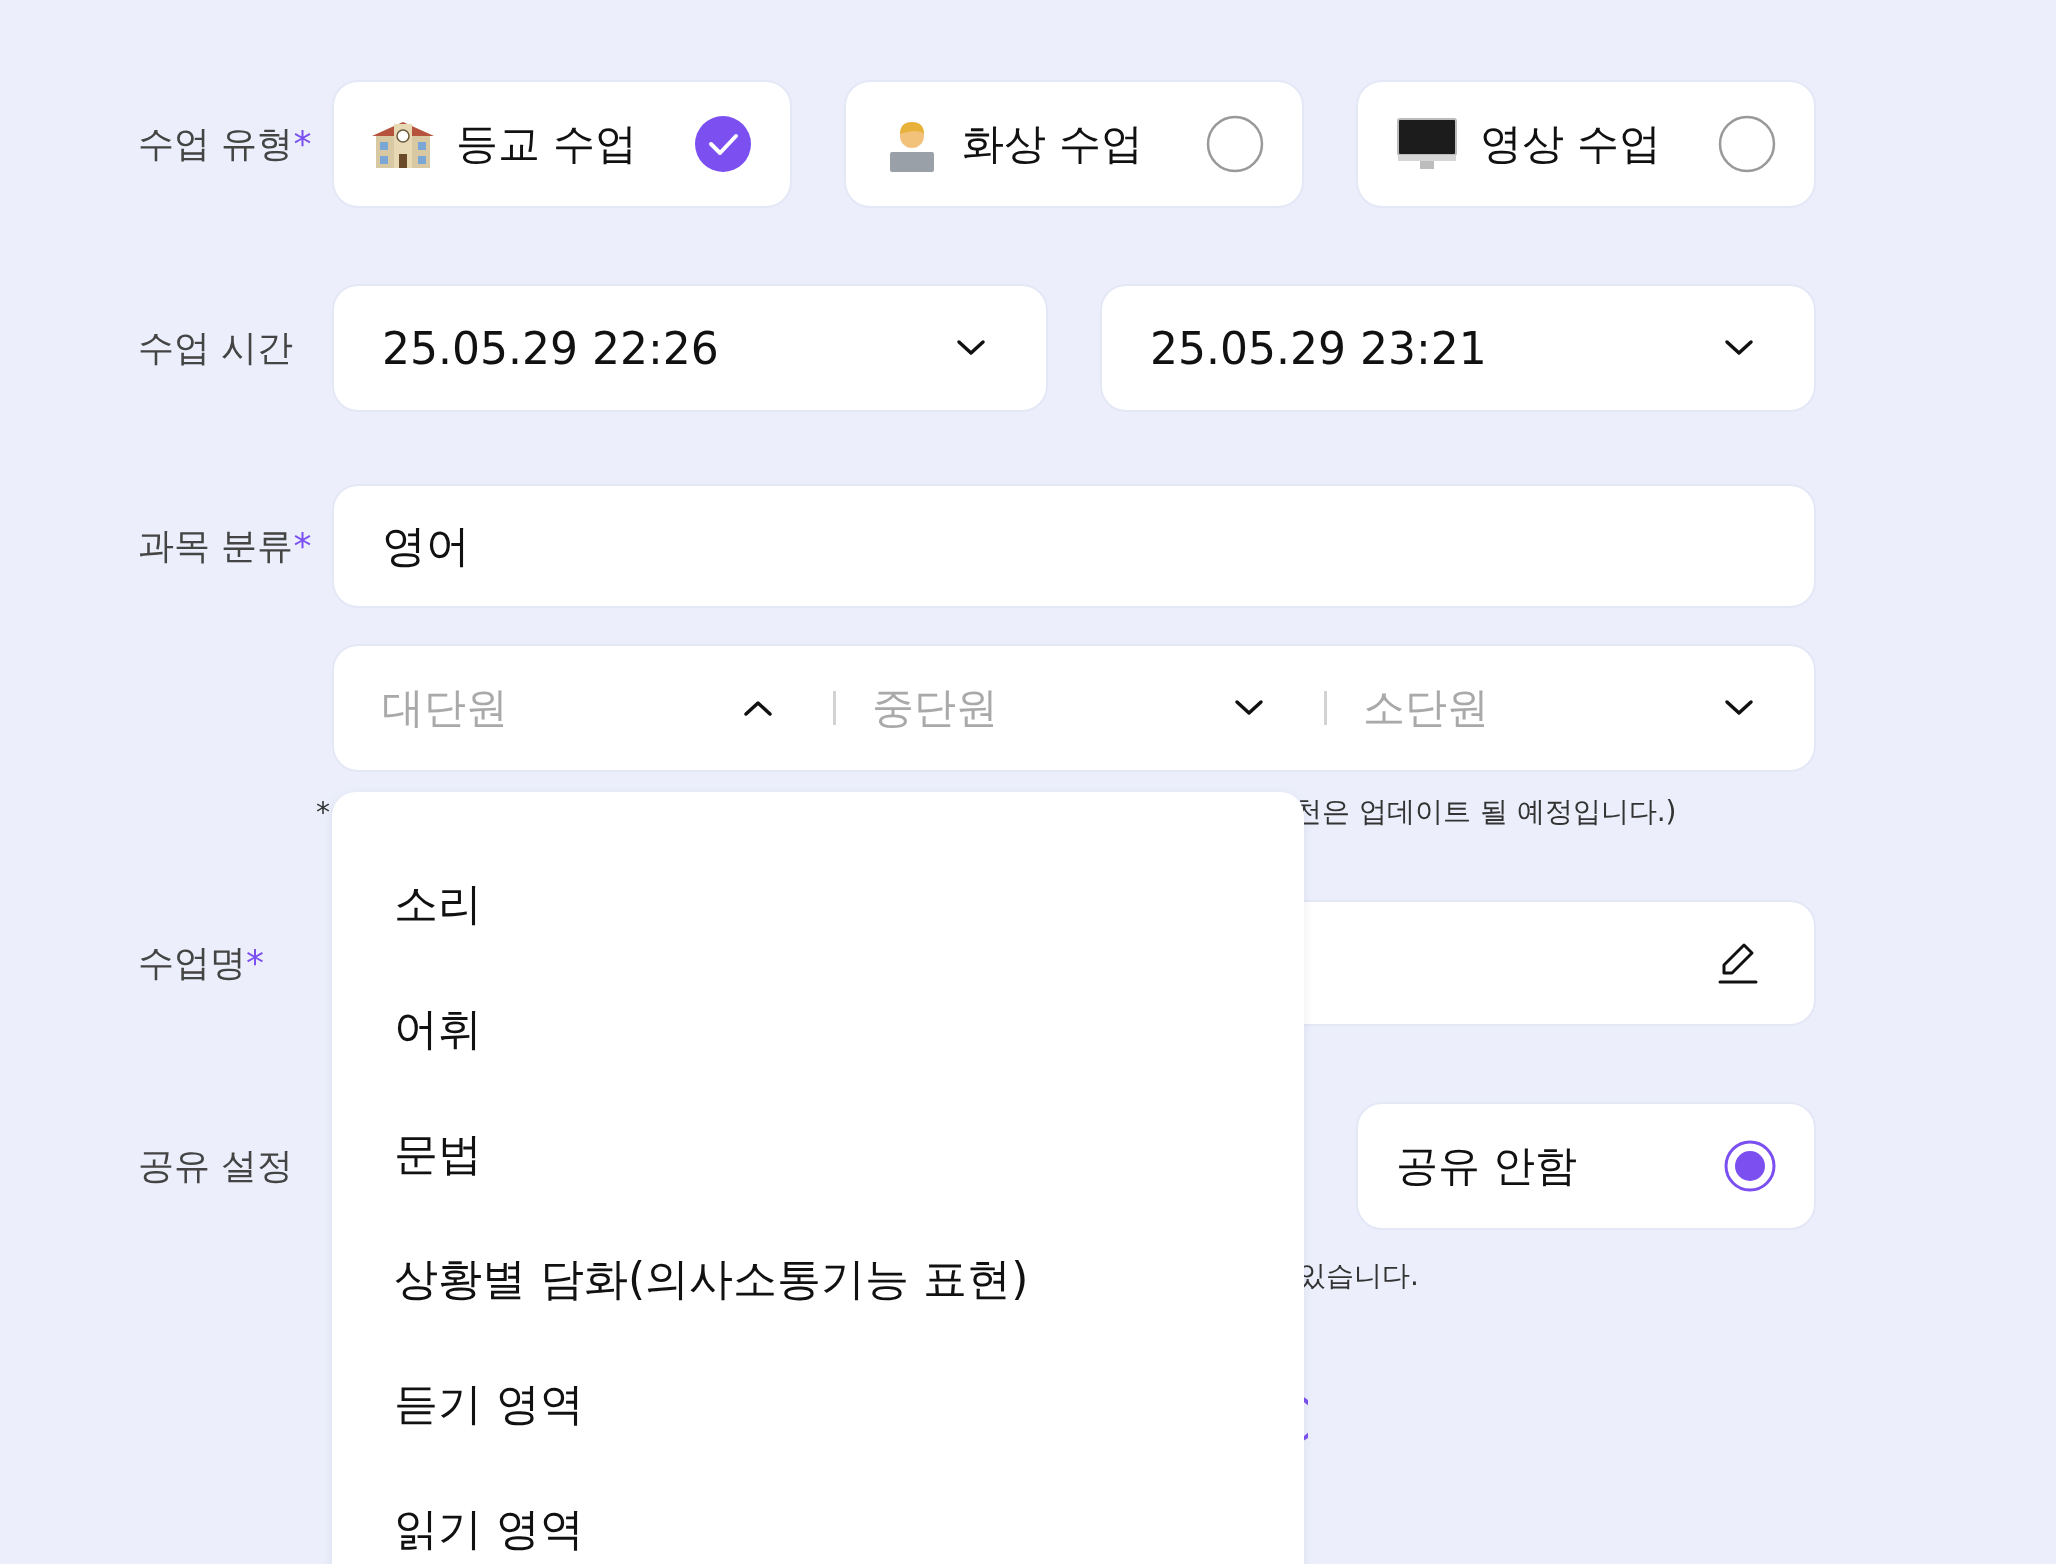 Image resolution: width=2056 pixels, height=1564 pixels. Describe the element at coordinates (489, 1404) in the screenshot. I see `dropdown-item: 듣기 영역` at that location.